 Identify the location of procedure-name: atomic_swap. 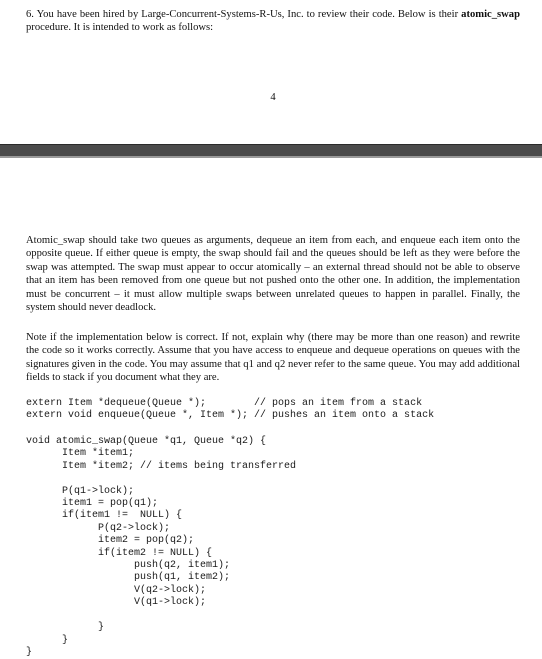
(490, 14).